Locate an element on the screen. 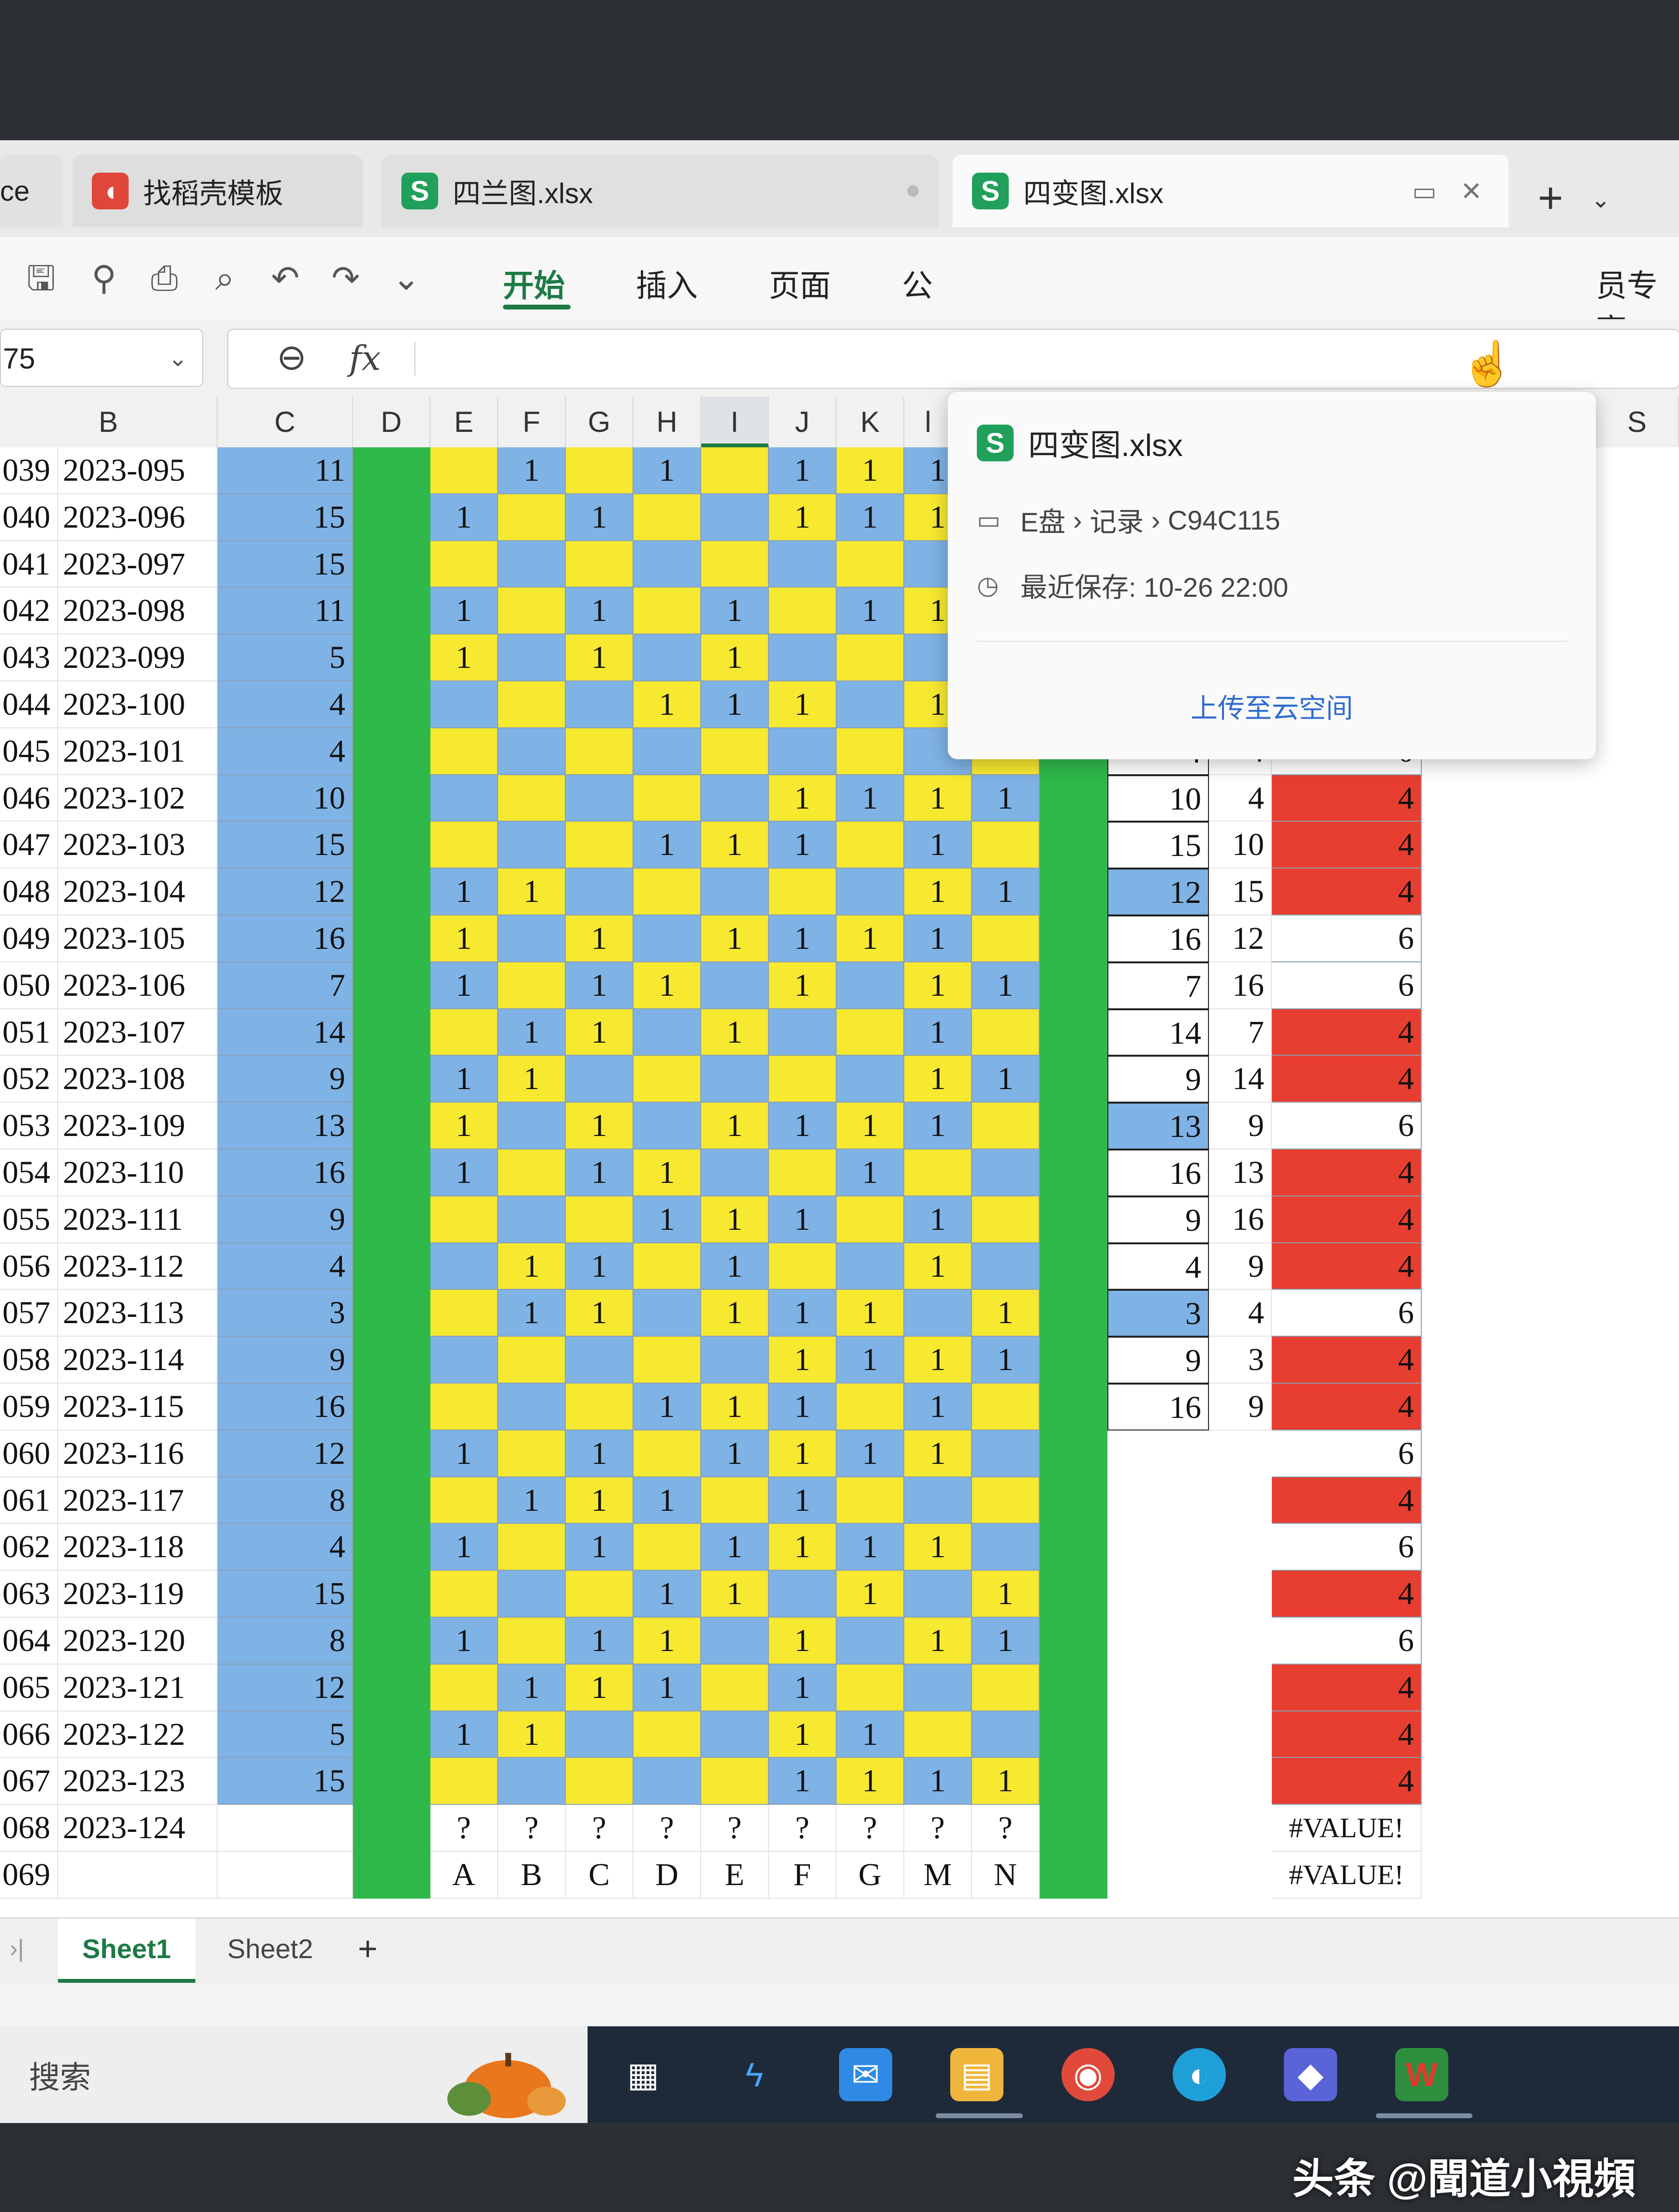 The width and height of the screenshot is (1679, 2212). cell-a: 042 is located at coordinates (29, 611).